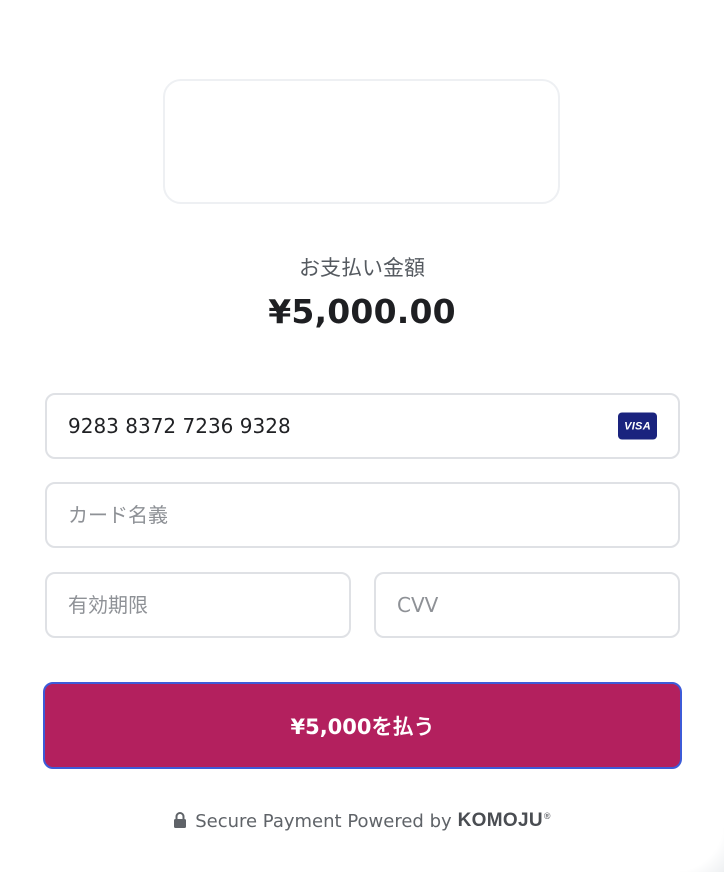 Image resolution: width=724 pixels, height=872 pixels. Describe the element at coordinates (362, 268) in the screenshot. I see `amount-label: お支払い金額` at that location.